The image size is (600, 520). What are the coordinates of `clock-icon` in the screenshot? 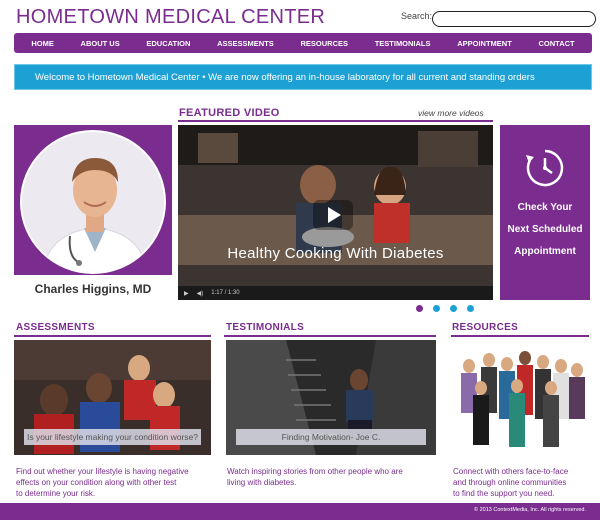 It's located at (545, 168).